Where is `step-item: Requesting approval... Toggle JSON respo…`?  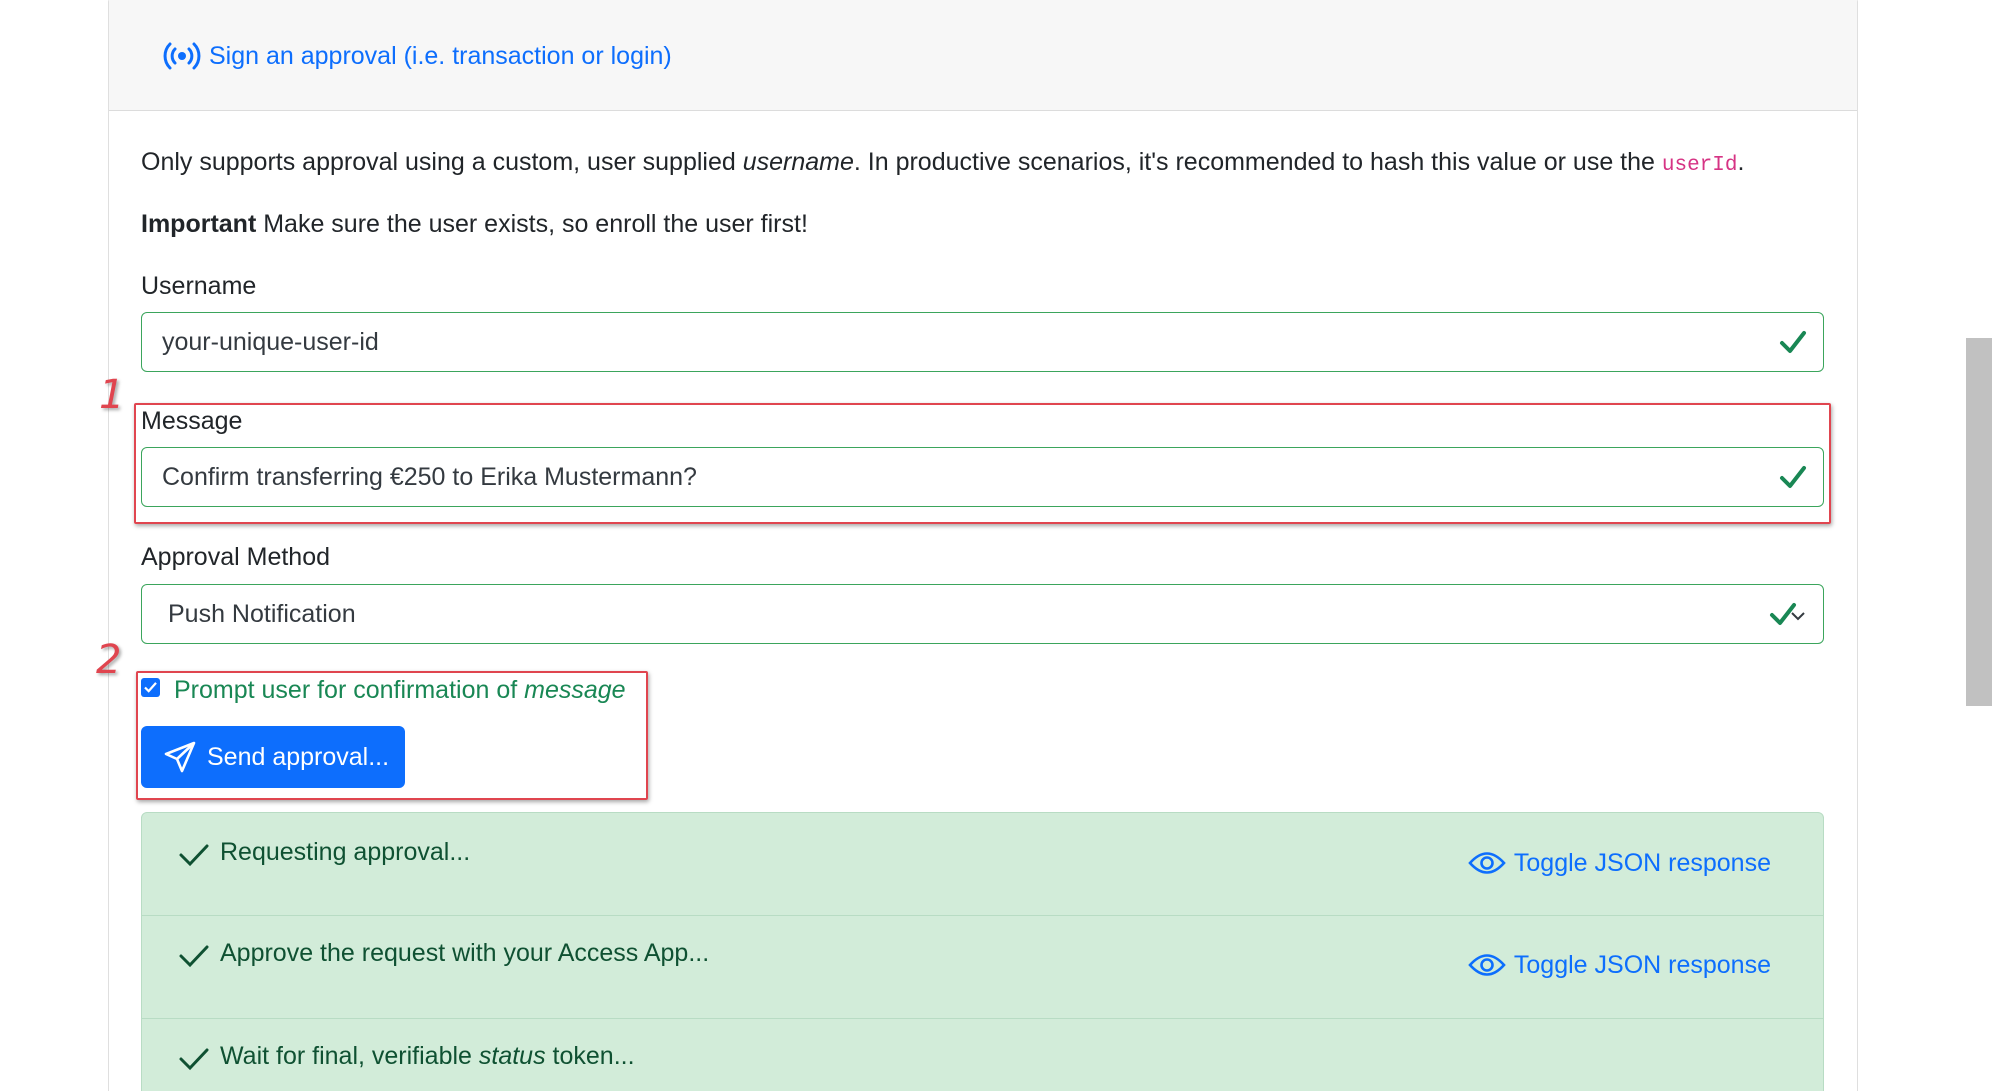 step-item: Requesting approval... Toggle JSON respo… is located at coordinates (982, 864).